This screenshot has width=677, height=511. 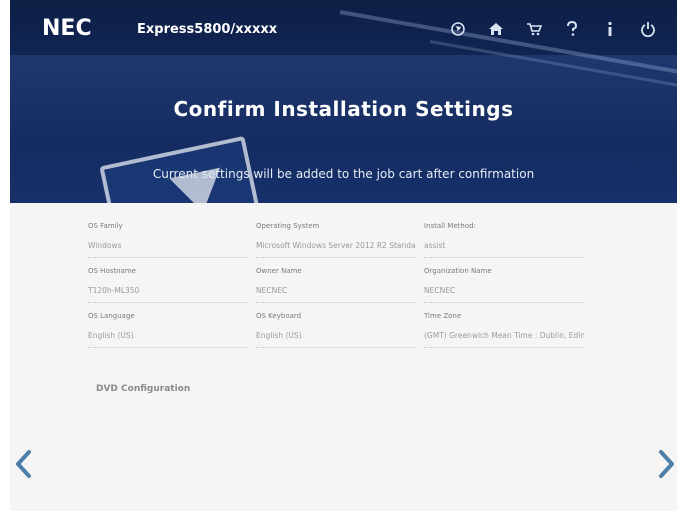 What do you see at coordinates (67, 28) in the screenshot?
I see `brand-logo: NEC` at bounding box center [67, 28].